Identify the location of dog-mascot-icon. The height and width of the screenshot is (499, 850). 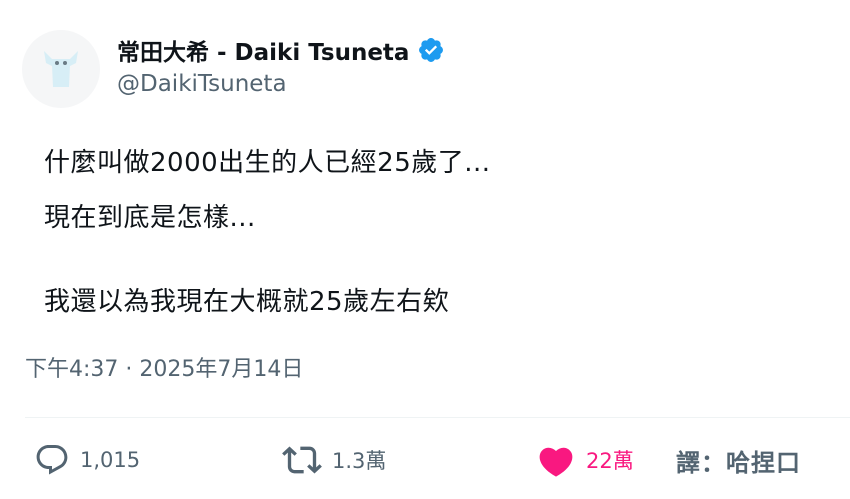
(61, 69).